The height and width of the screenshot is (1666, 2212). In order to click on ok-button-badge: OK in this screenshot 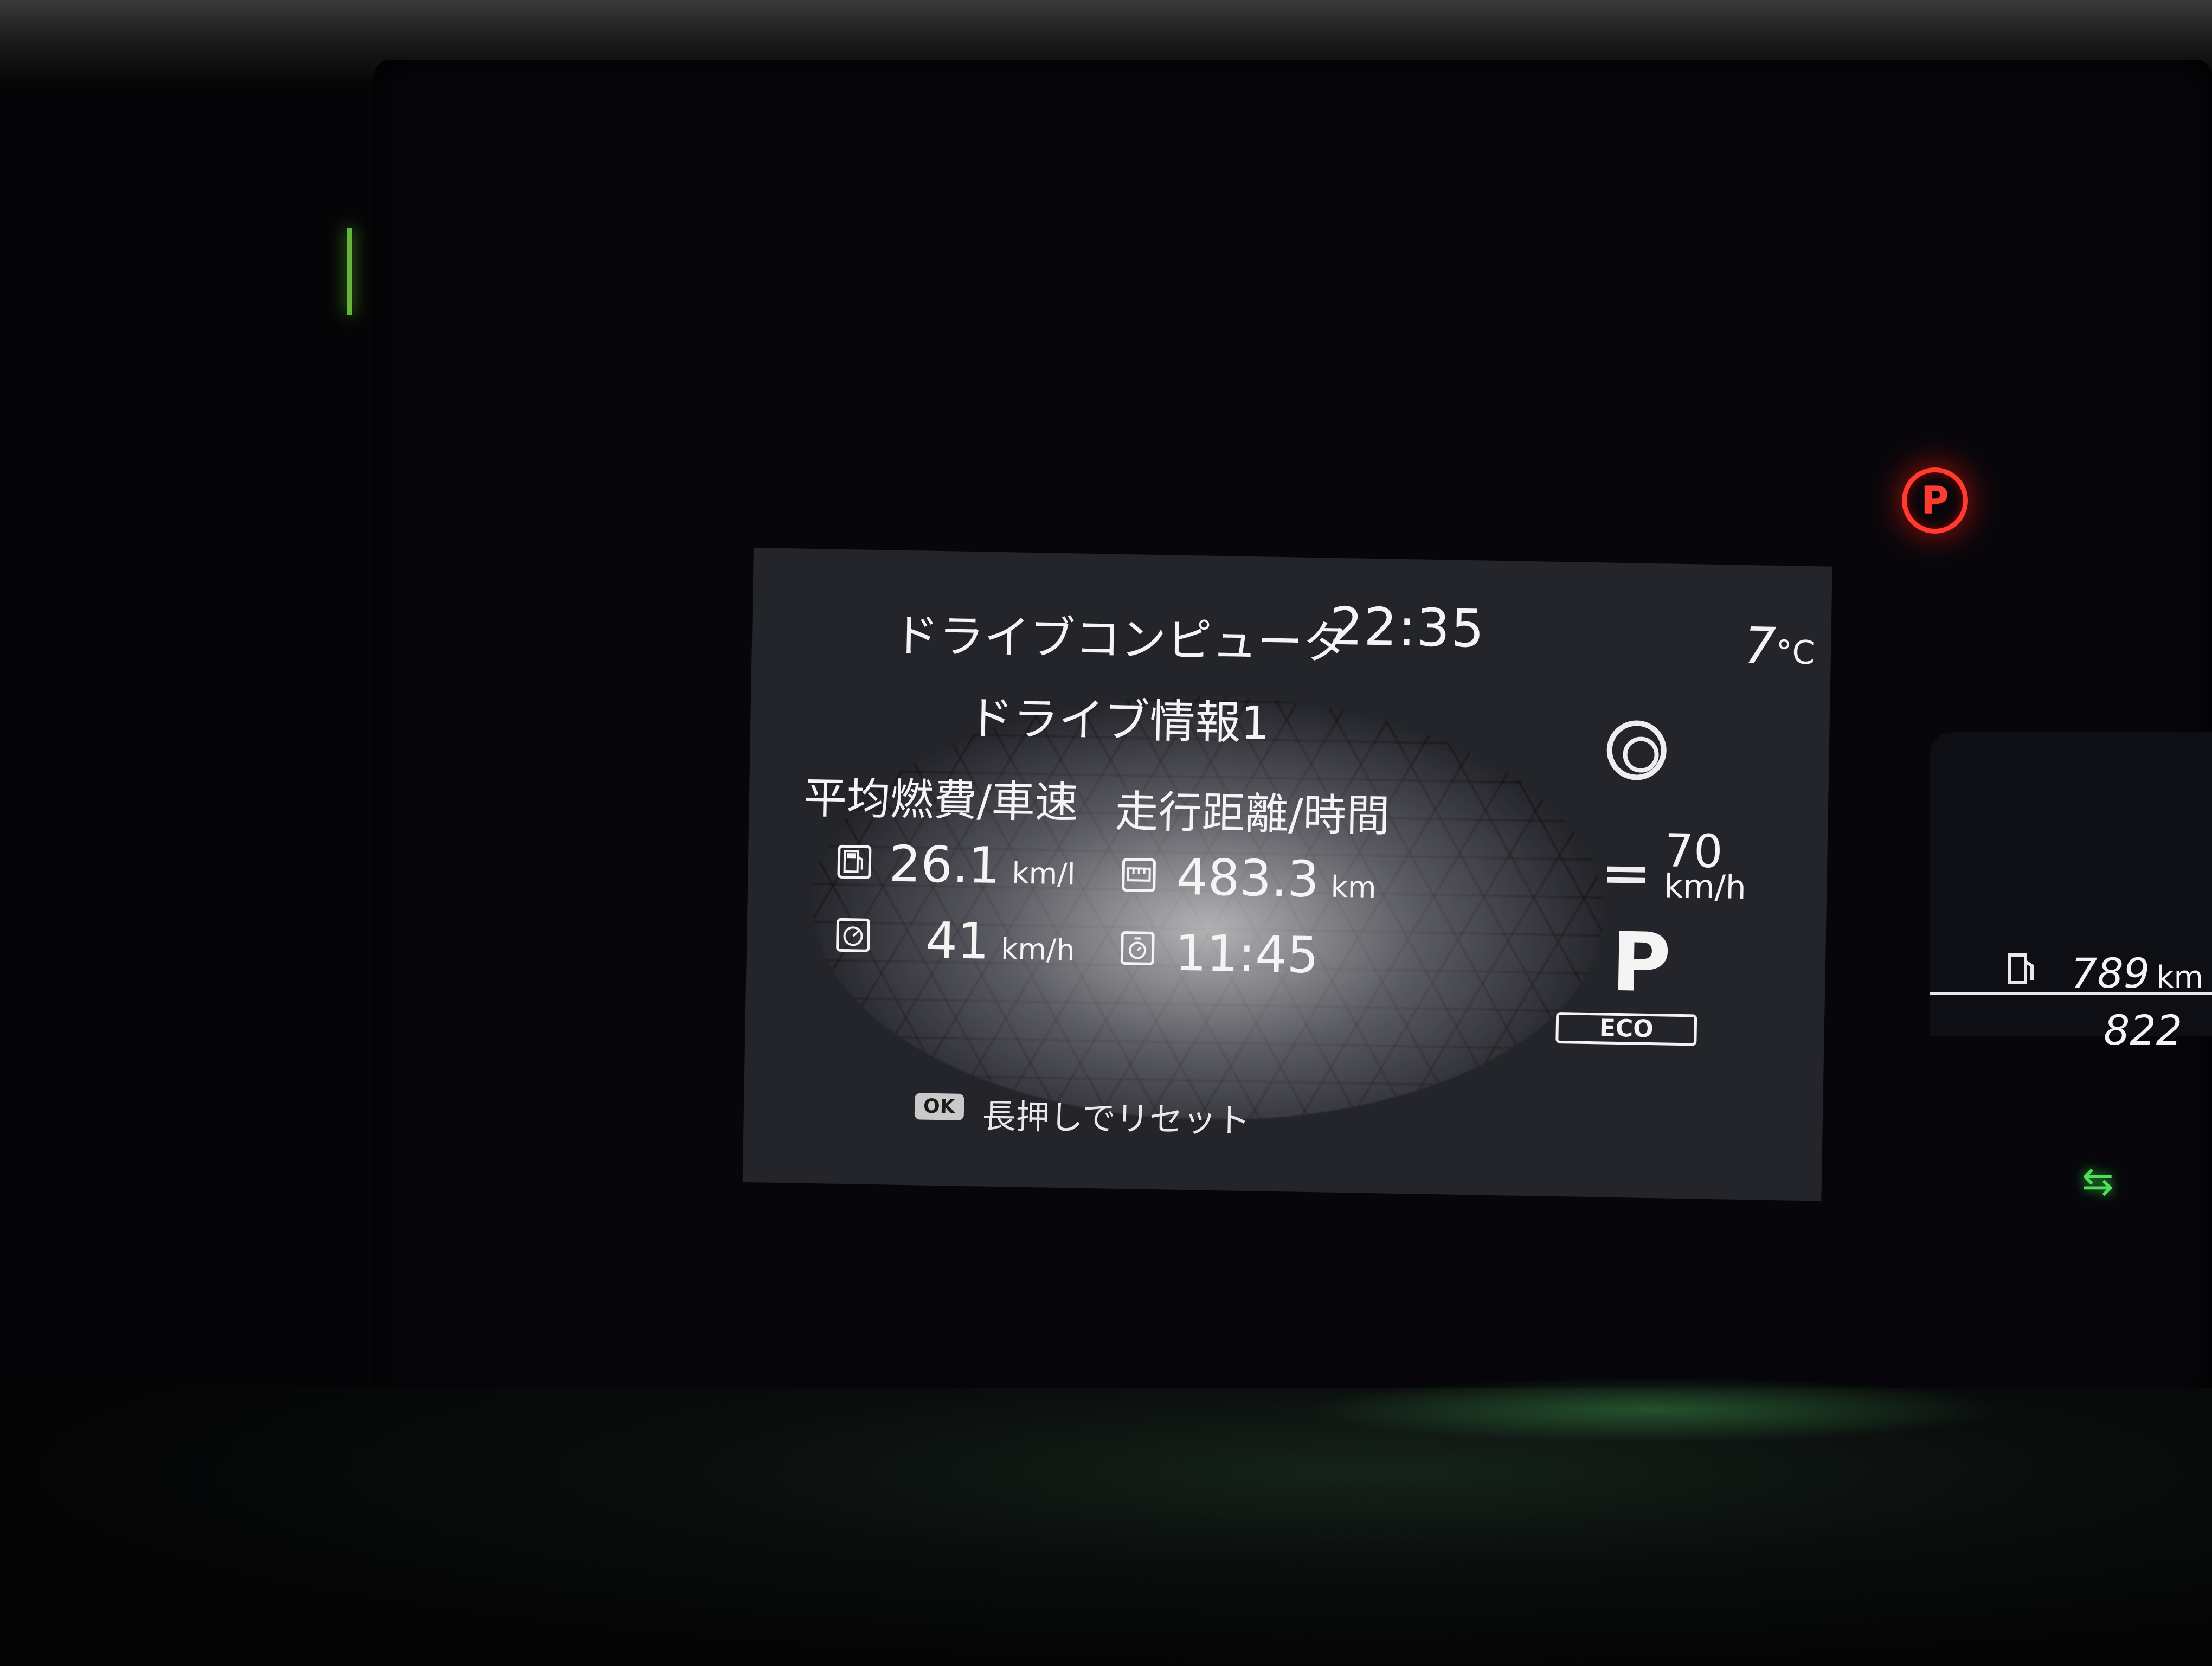, I will do `click(939, 1106)`.